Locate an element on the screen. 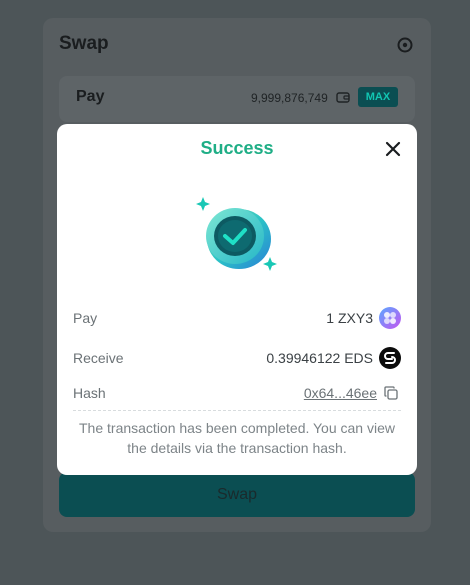  hash-row: Hash 0x64...46ee is located at coordinates (237, 393).